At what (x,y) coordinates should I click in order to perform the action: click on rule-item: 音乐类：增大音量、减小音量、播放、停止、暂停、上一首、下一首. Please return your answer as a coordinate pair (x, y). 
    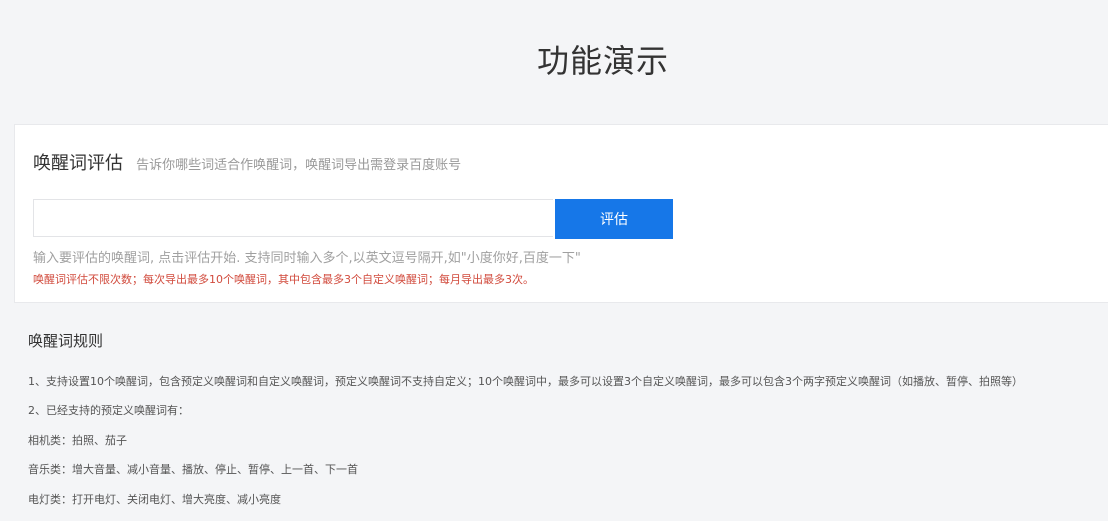
    Looking at the image, I should click on (193, 469).